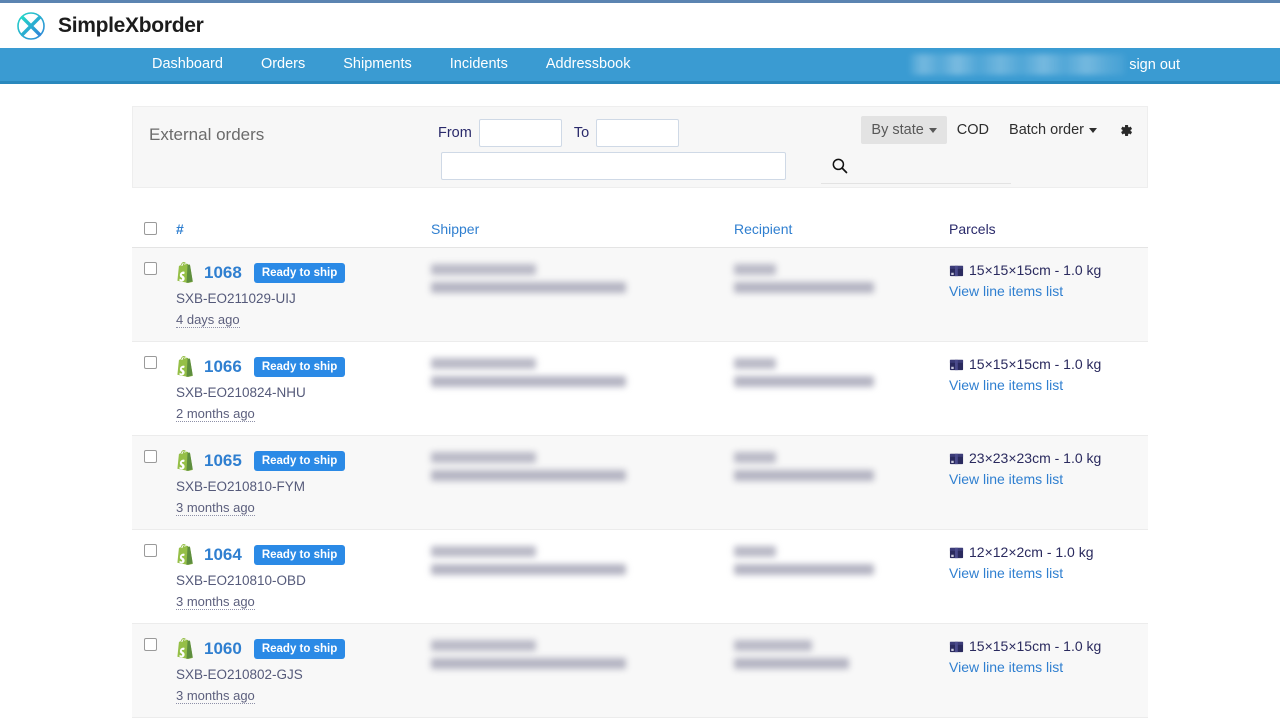 The image size is (1280, 720). I want to click on to-date-input, so click(638, 133).